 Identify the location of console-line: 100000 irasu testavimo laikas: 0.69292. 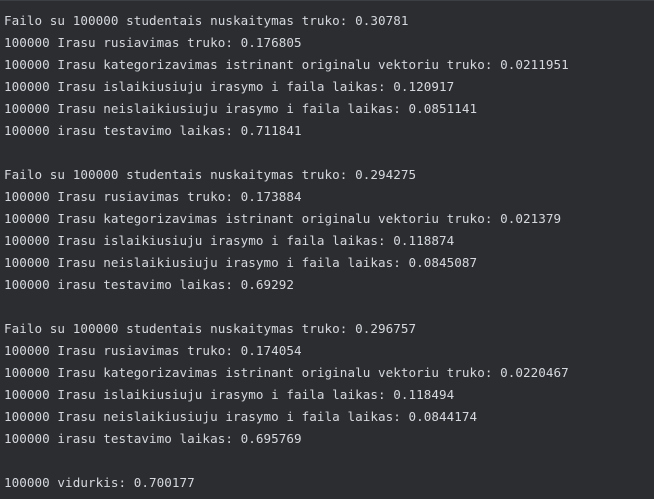
(149, 284).